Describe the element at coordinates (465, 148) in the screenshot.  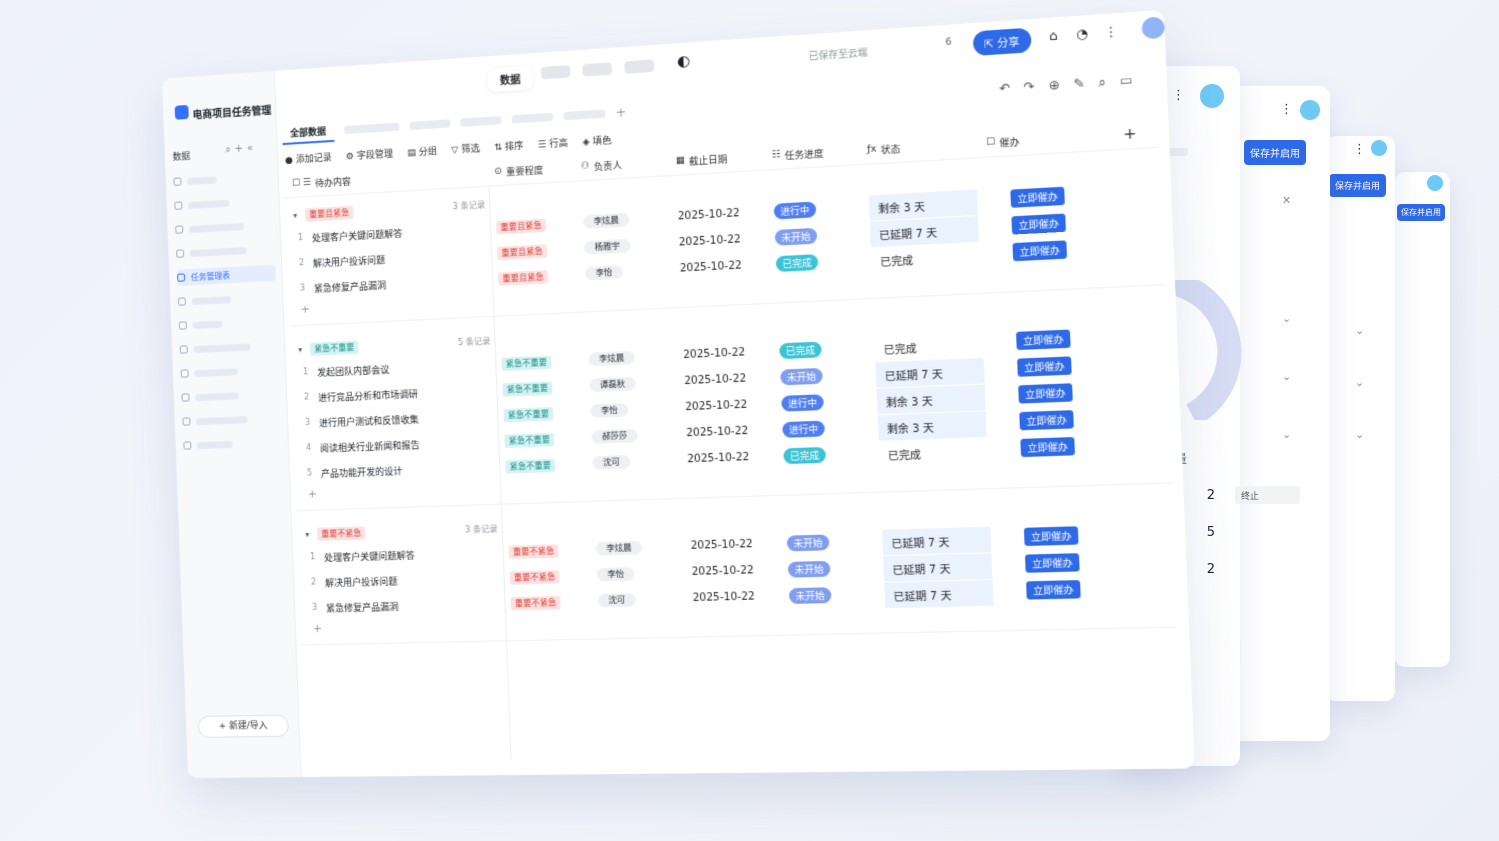
I see `filter-button: ▽ 筛选` at that location.